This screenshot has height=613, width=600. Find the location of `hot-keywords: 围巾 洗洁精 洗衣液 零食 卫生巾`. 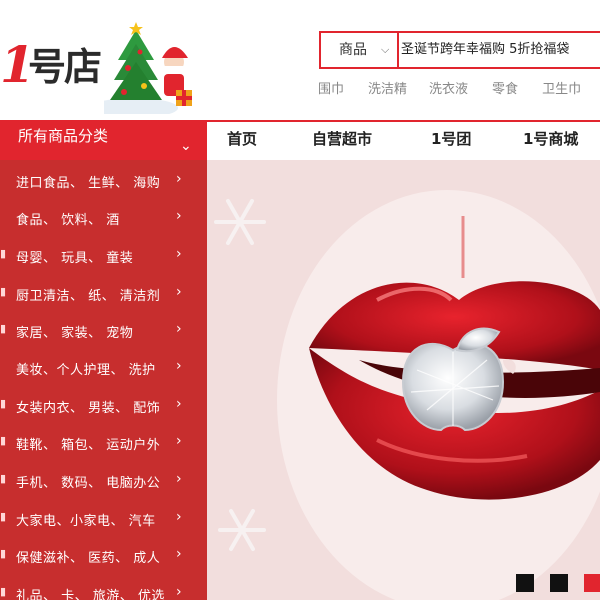

hot-keywords: 围巾 洗洁精 洗衣液 零食 卫生巾 is located at coordinates (459, 88).